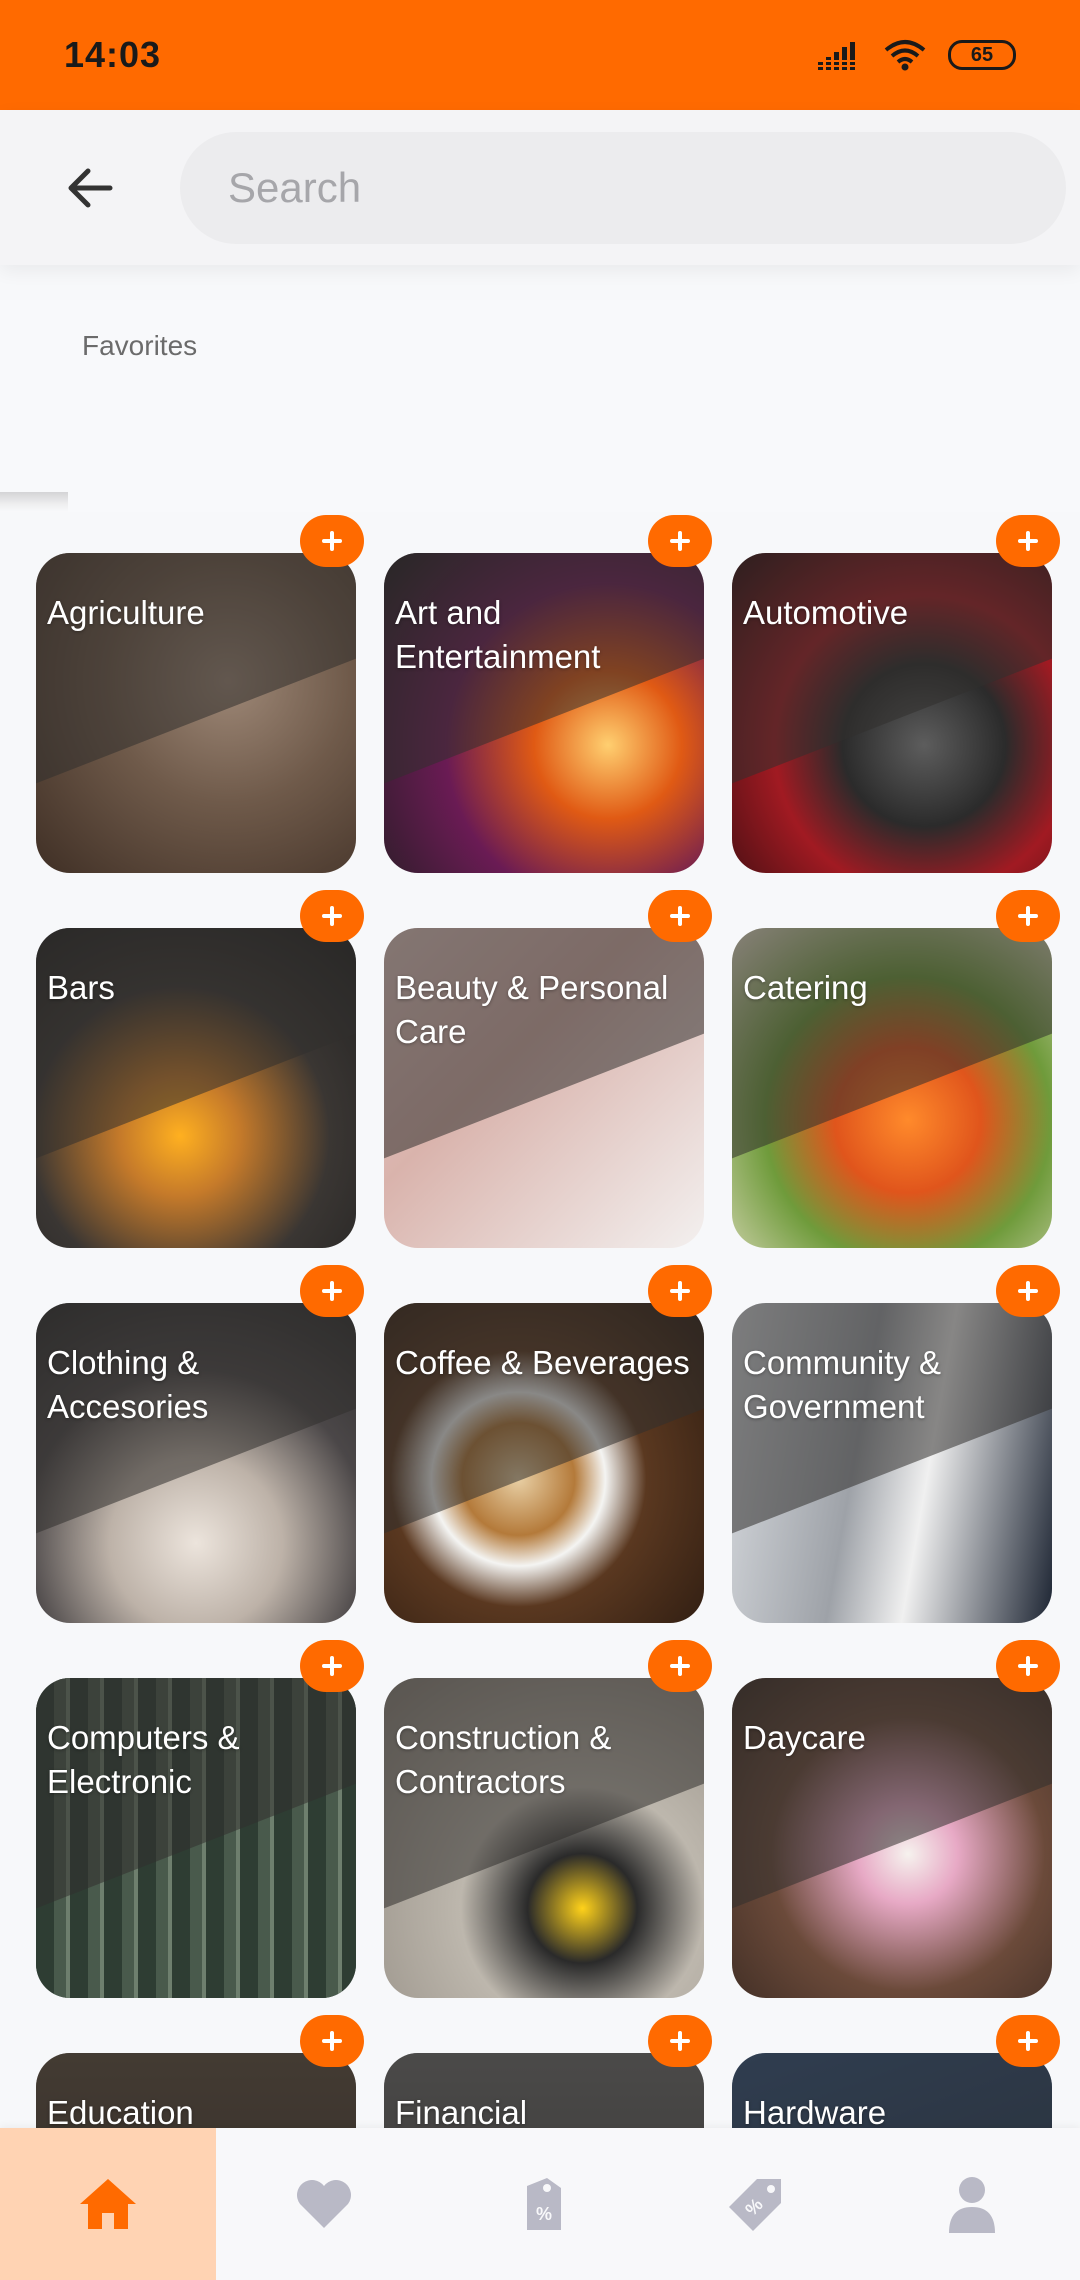 Image resolution: width=1080 pixels, height=2280 pixels. I want to click on category-label: Daycare, so click(804, 1737).